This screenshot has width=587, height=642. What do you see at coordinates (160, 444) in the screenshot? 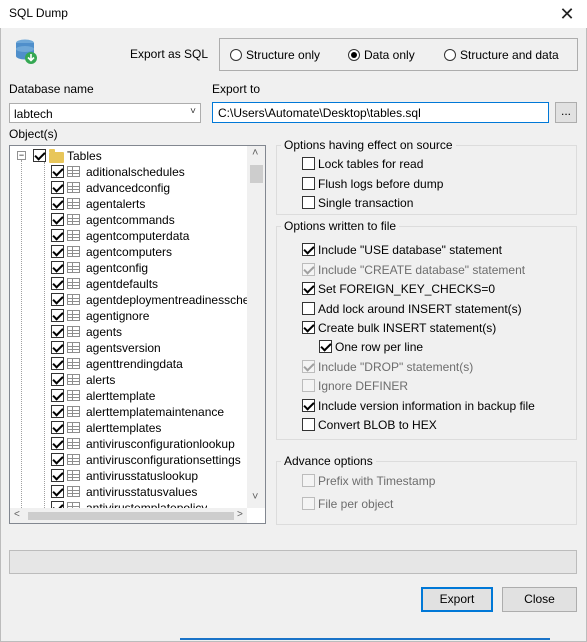
I see `table-item-label: antivirusconfigurationlookup` at bounding box center [160, 444].